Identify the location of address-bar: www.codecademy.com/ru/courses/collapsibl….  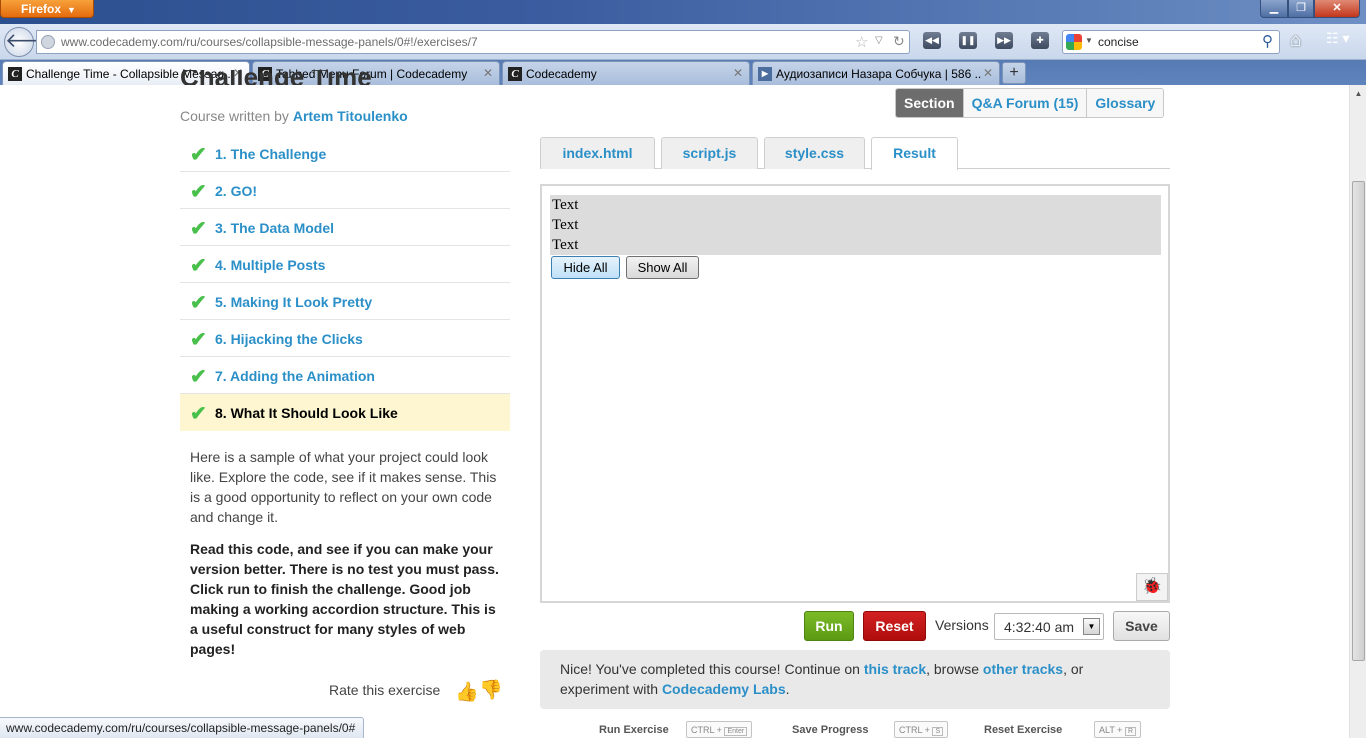
(473, 42).